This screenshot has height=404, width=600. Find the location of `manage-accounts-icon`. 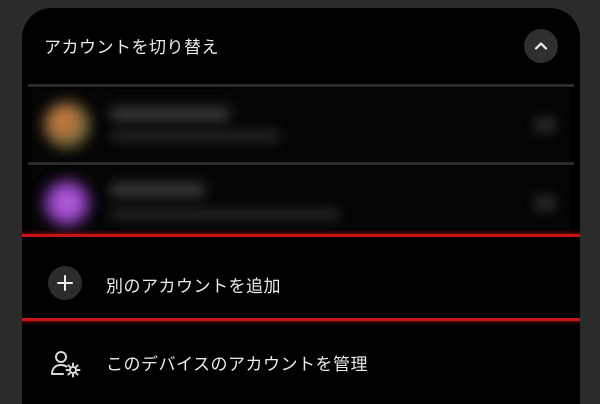

manage-accounts-icon is located at coordinates (66, 364).